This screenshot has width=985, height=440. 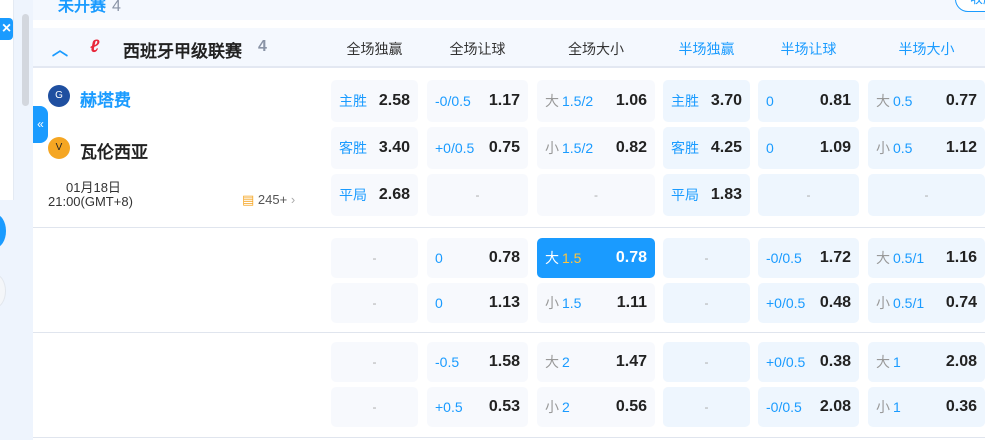 I want to click on odds-cell: 大 0.5 0.77, so click(x=926, y=101).